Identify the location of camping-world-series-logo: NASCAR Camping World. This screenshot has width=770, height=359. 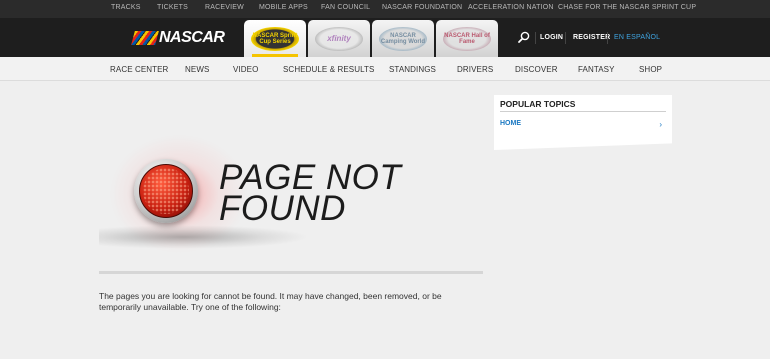
(403, 38).